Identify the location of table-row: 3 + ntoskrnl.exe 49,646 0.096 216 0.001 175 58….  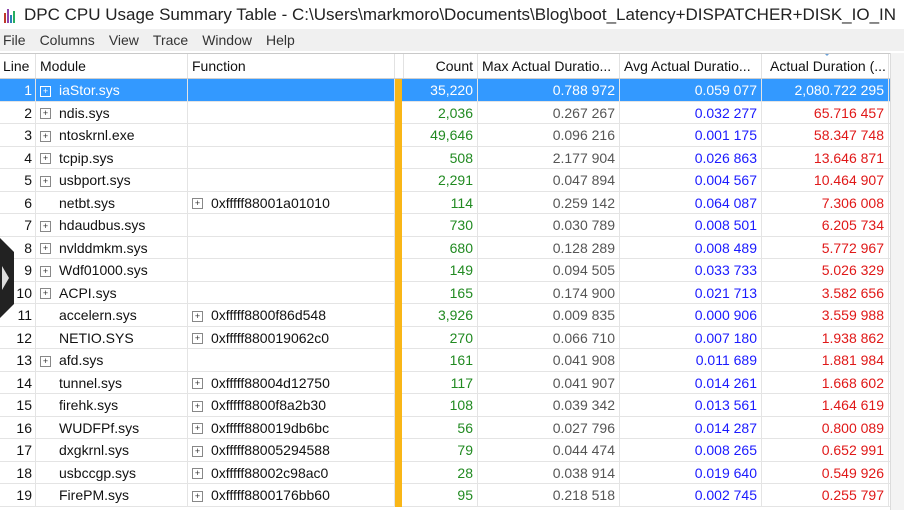
(452, 135).